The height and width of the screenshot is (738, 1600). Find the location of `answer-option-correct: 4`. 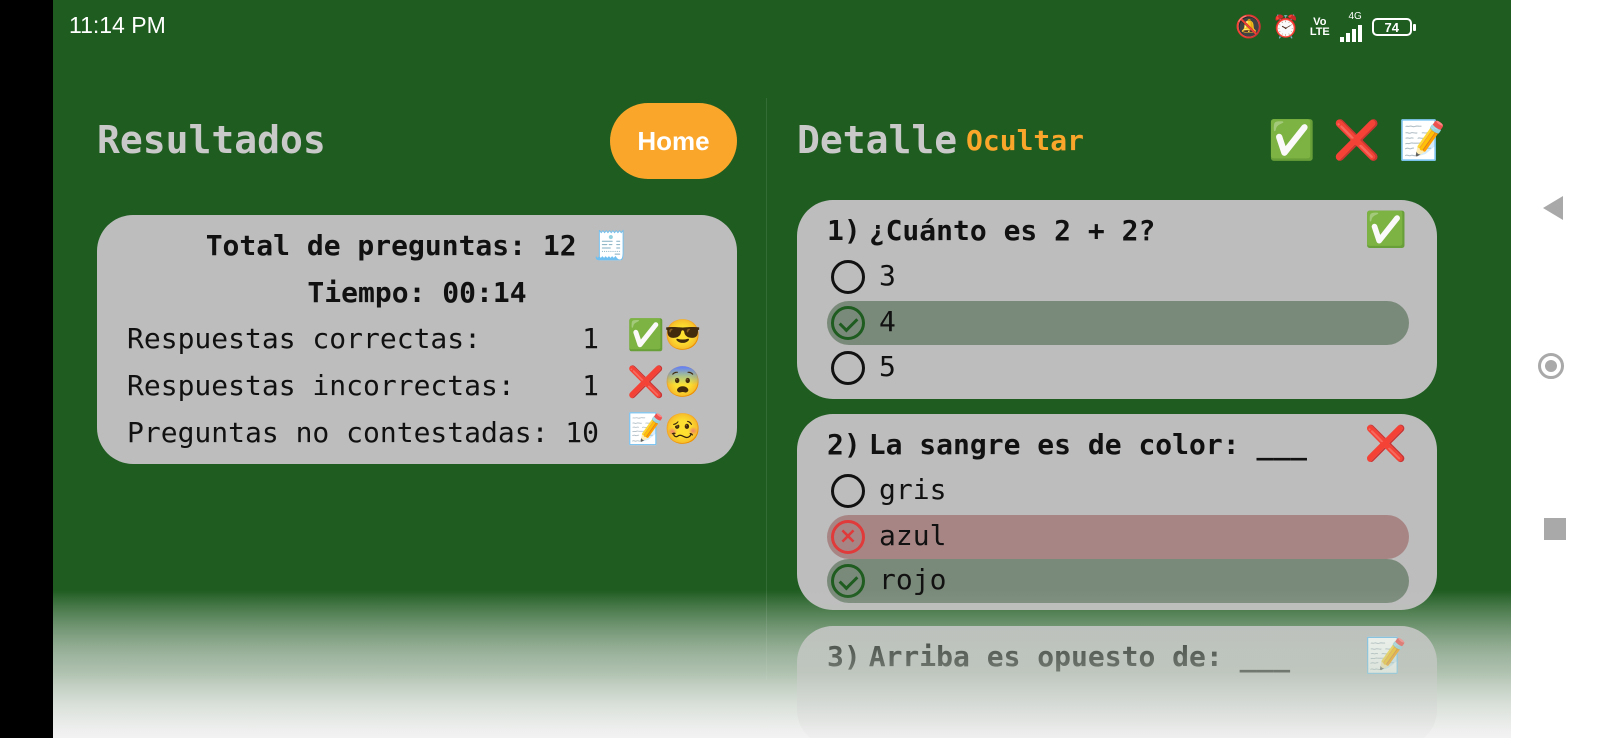

answer-option-correct: 4 is located at coordinates (1118, 323).